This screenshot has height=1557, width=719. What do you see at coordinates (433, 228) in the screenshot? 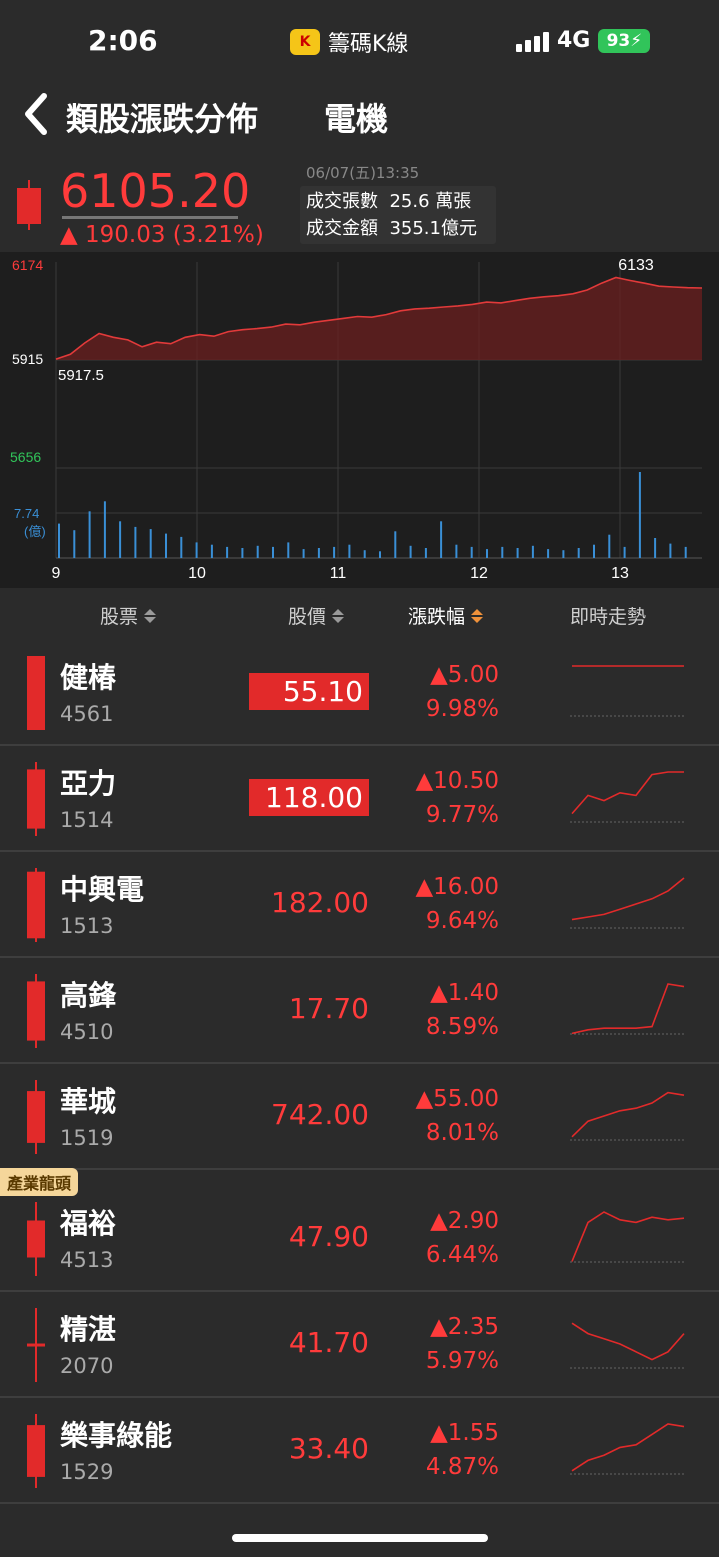
I see `amount-value: 355.1億元` at bounding box center [433, 228].